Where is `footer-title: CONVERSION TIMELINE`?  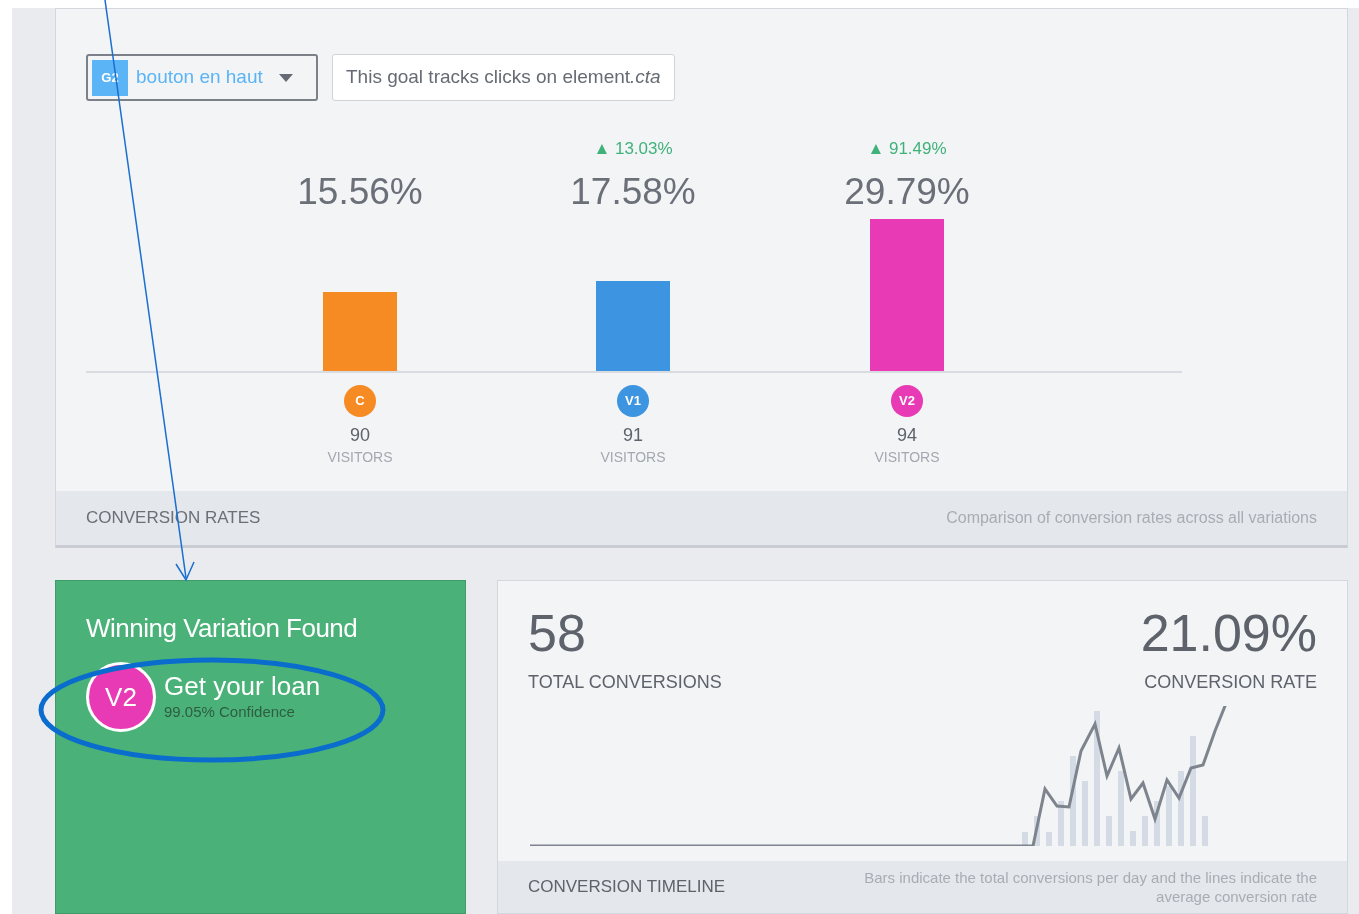 footer-title: CONVERSION TIMELINE is located at coordinates (627, 887).